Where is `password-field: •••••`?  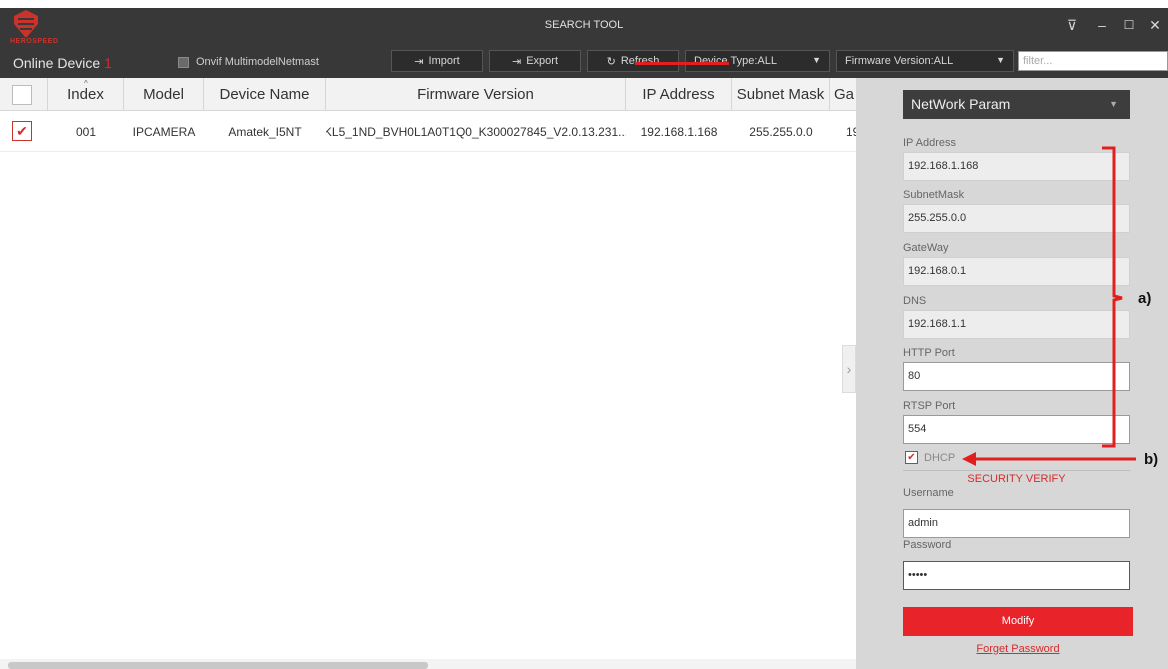 password-field: ••••• is located at coordinates (1016, 575).